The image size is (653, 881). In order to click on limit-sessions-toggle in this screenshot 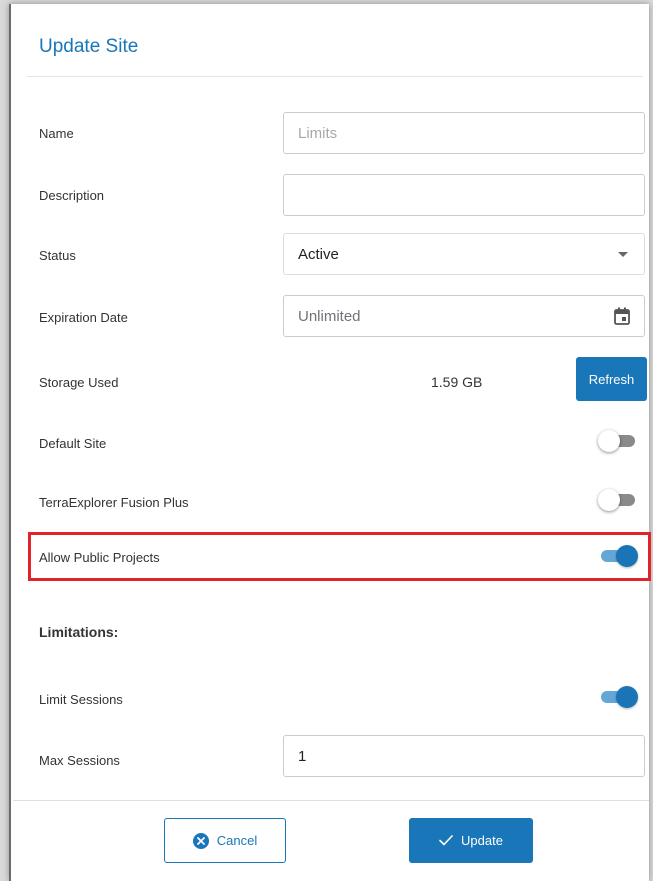, I will do `click(618, 697)`.